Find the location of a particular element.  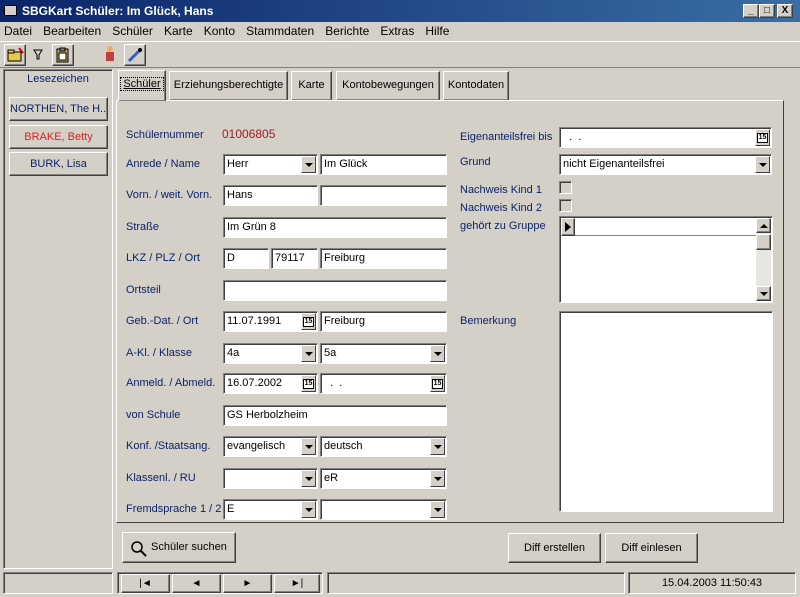

akl-select: 4a is located at coordinates (270, 353).